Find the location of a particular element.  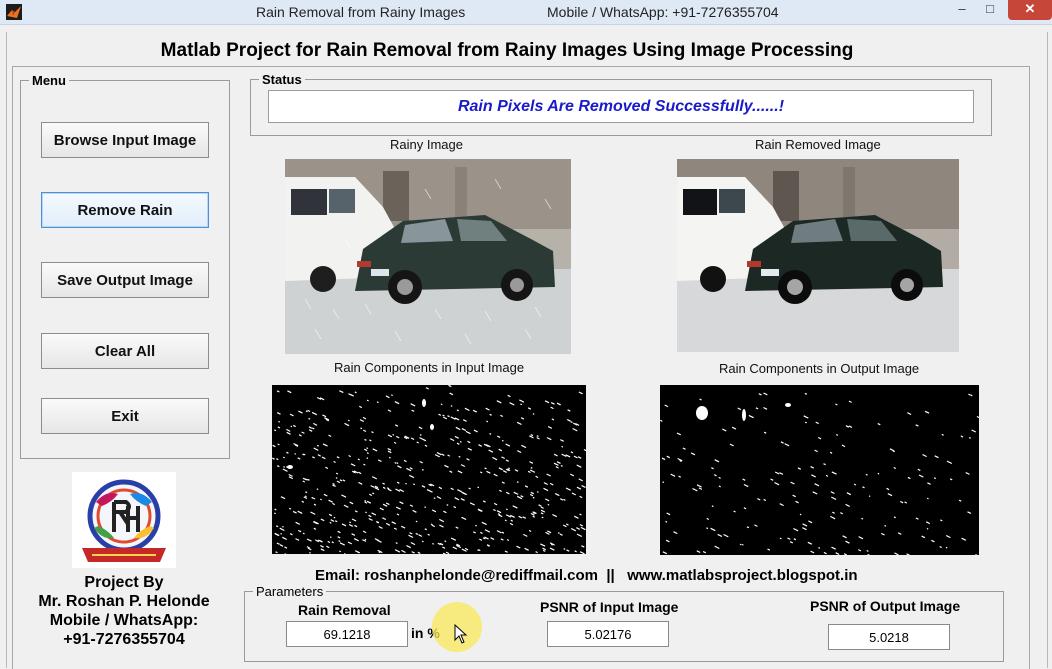

mouse-cursor-icon is located at coordinates (461, 634).